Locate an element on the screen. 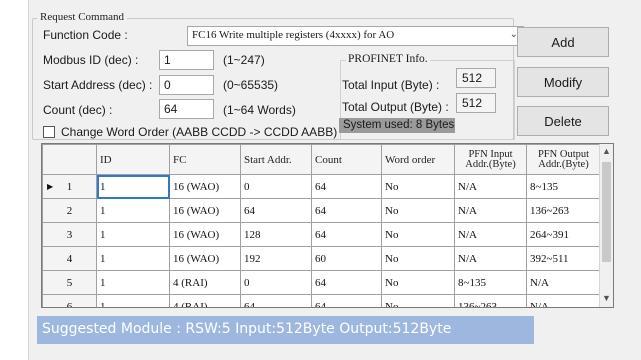 Image resolution: width=641 pixels, height=360 pixels. modbus-id-label: Modbus ID (dec) : is located at coordinates (91, 60).